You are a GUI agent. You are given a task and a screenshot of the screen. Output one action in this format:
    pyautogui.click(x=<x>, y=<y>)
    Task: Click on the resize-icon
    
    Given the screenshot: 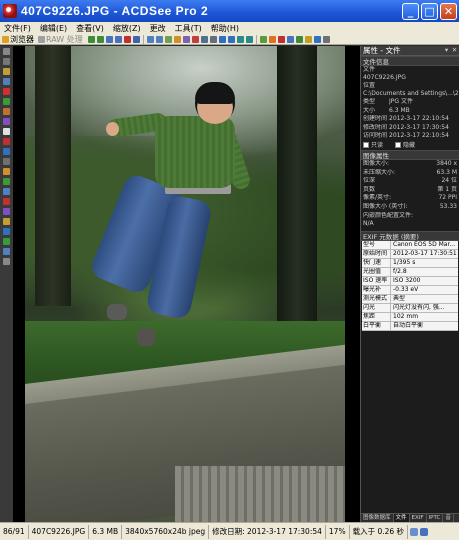 What is the action you would take?
    pyautogui.click(x=213, y=39)
    